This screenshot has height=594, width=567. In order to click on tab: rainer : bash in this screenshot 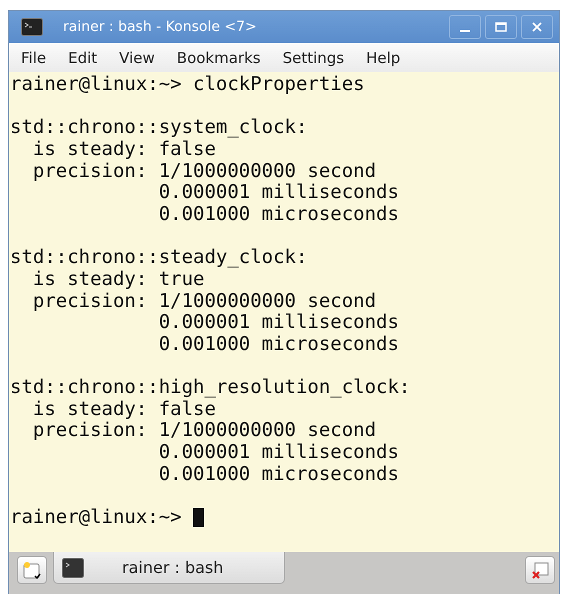, I will do `click(169, 568)`.